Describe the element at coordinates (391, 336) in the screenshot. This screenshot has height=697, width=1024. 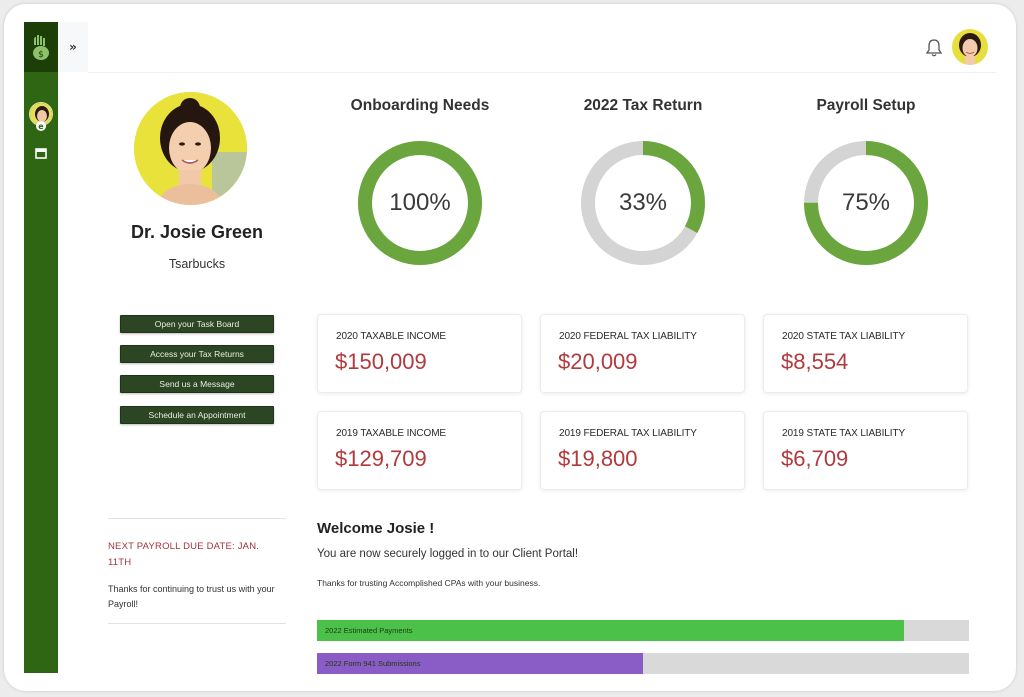
I see `card-label: 2020 TAXABLE INCOME` at that location.